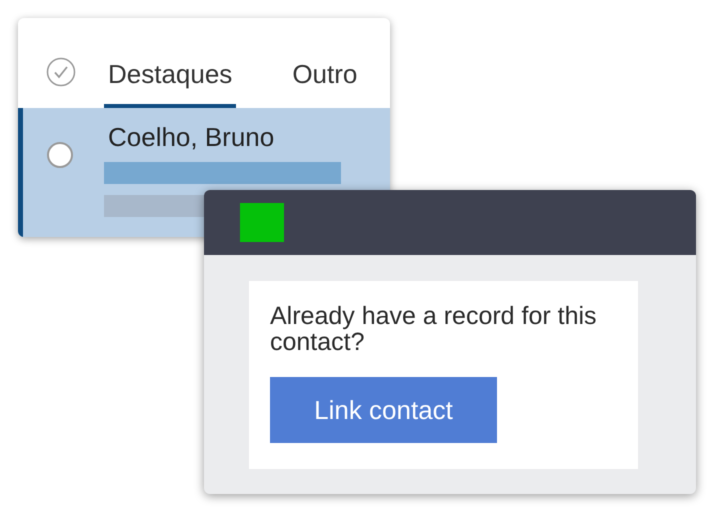 This screenshot has width=722, height=522. I want to click on contact-name: Coelho, Bruno, so click(191, 137).